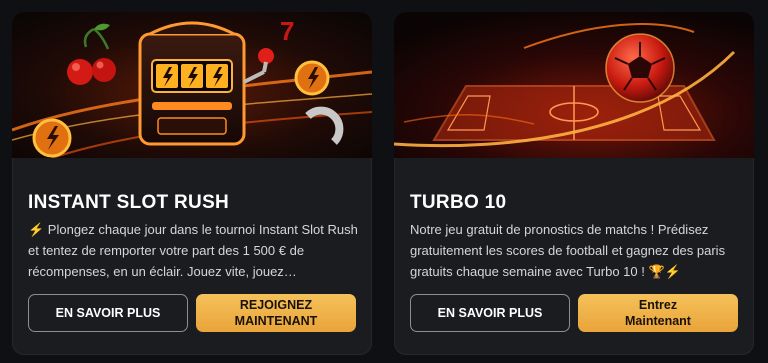  Describe the element at coordinates (658, 321) in the screenshot. I see `enter-now-label-line2: Maintenant` at that location.